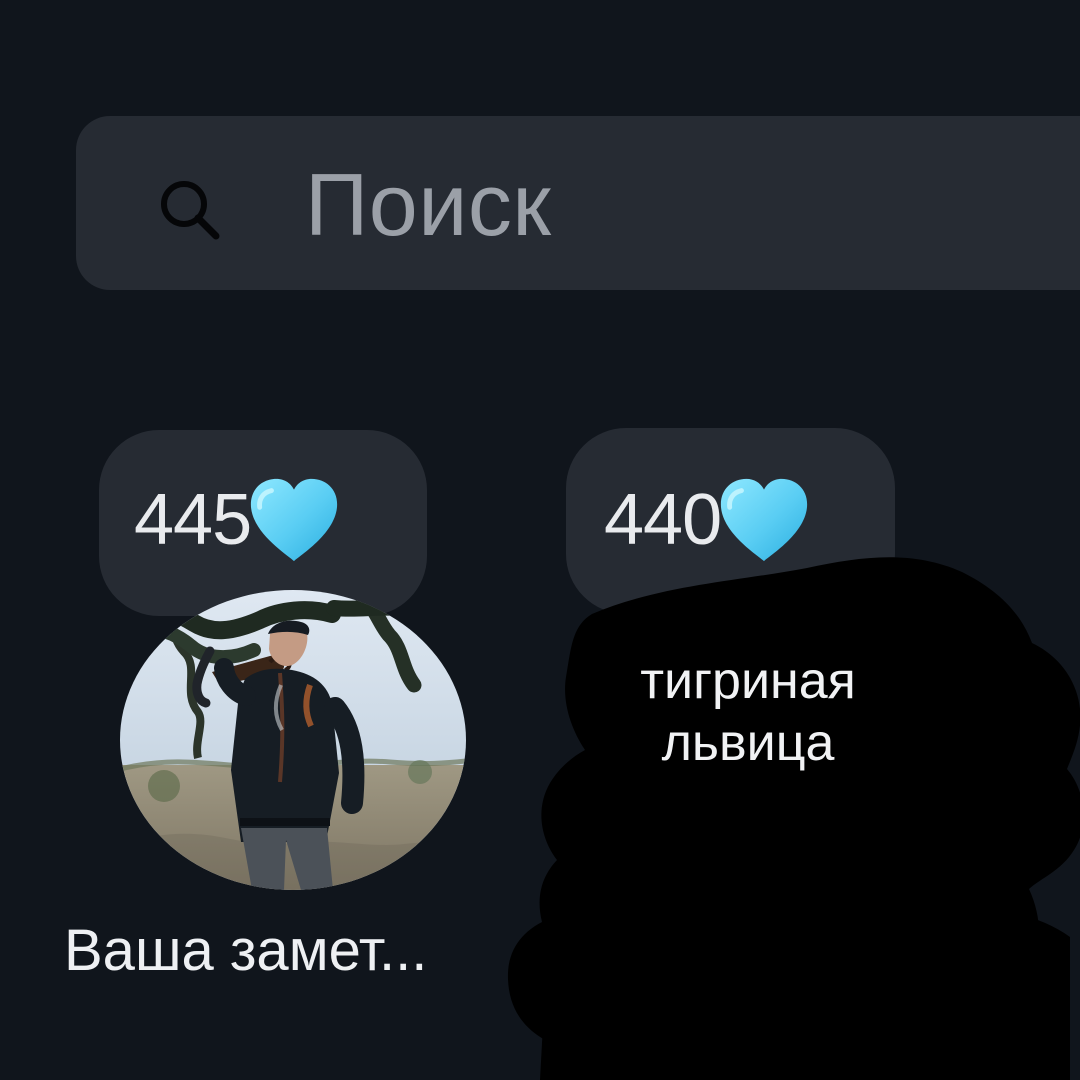 The height and width of the screenshot is (1080, 1080). I want to click on blue-heart-icon, so click(294, 520).